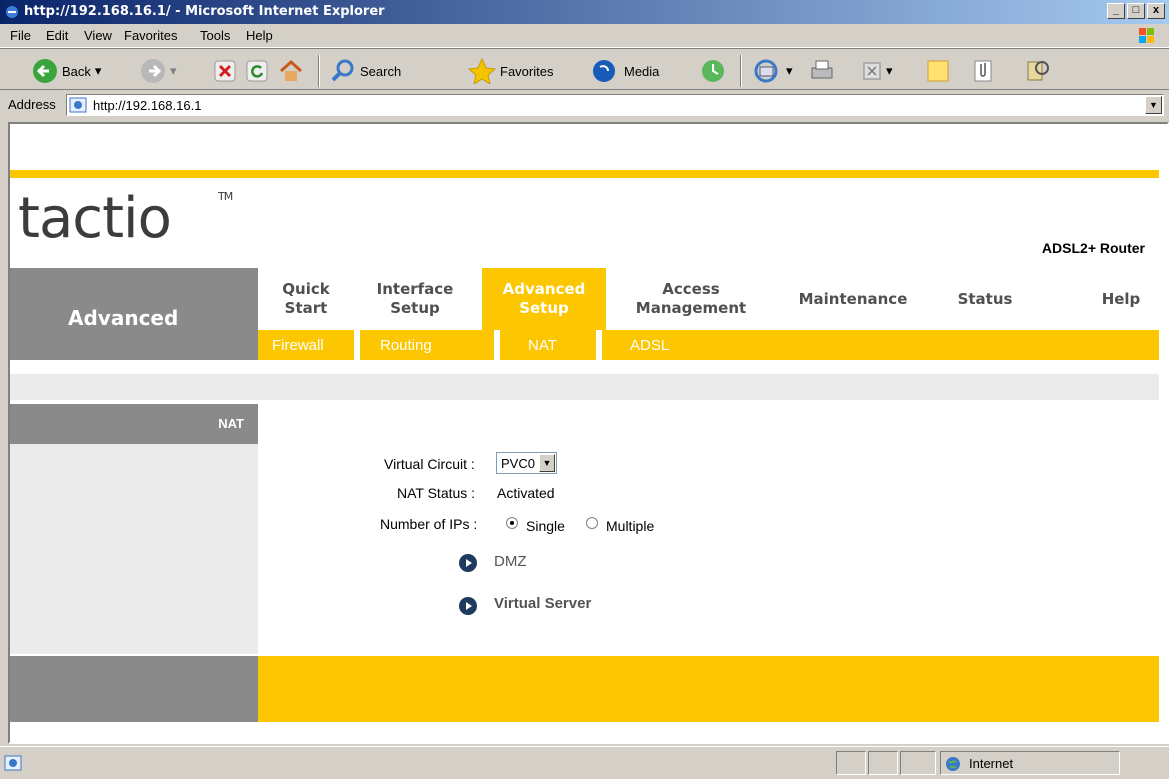  What do you see at coordinates (544, 299) in the screenshot?
I see `tab-advanced-setup: Advanced Setup` at bounding box center [544, 299].